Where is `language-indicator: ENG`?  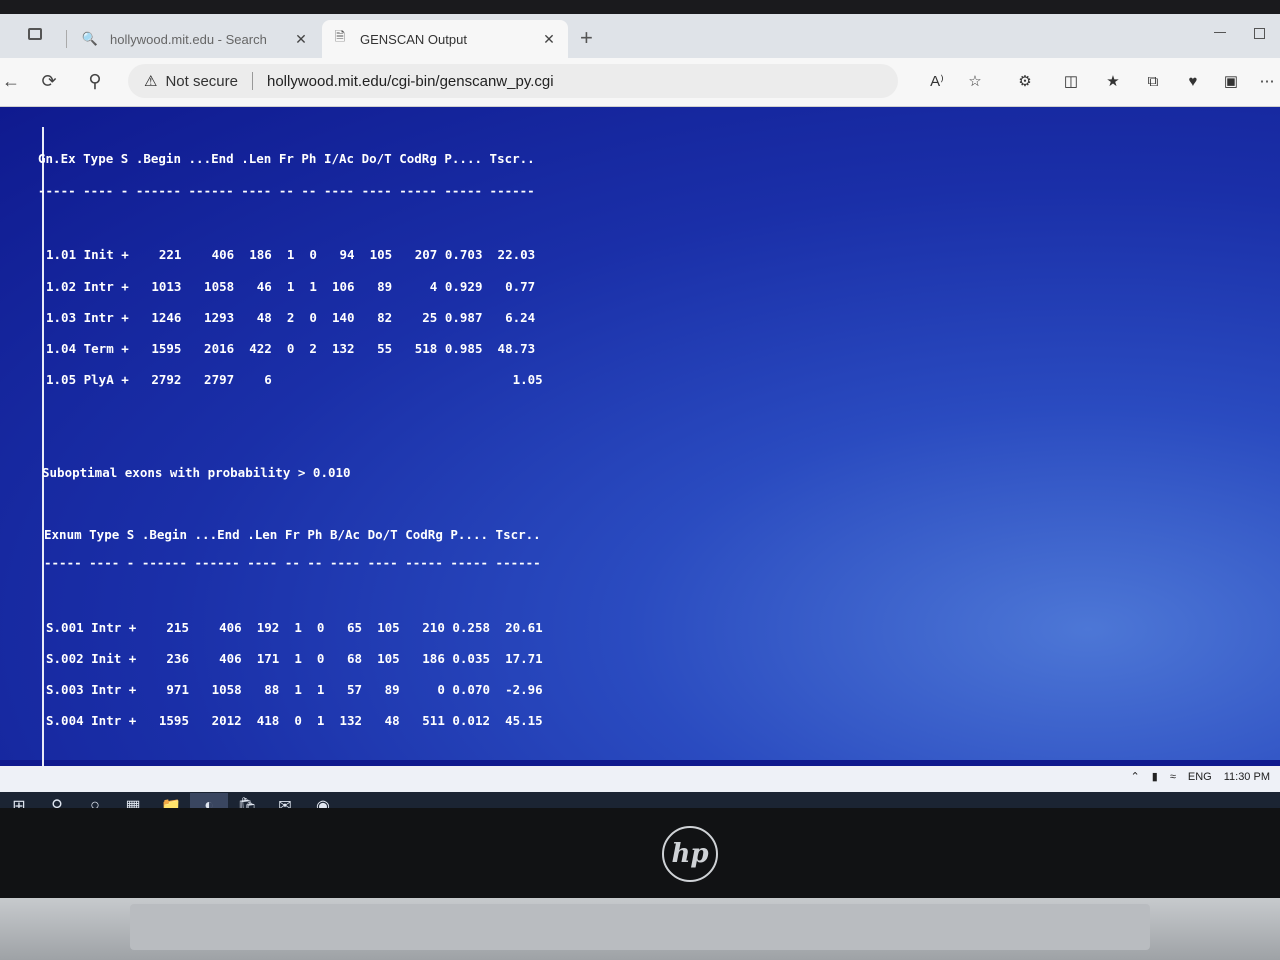
language-indicator: ENG is located at coordinates (1200, 777).